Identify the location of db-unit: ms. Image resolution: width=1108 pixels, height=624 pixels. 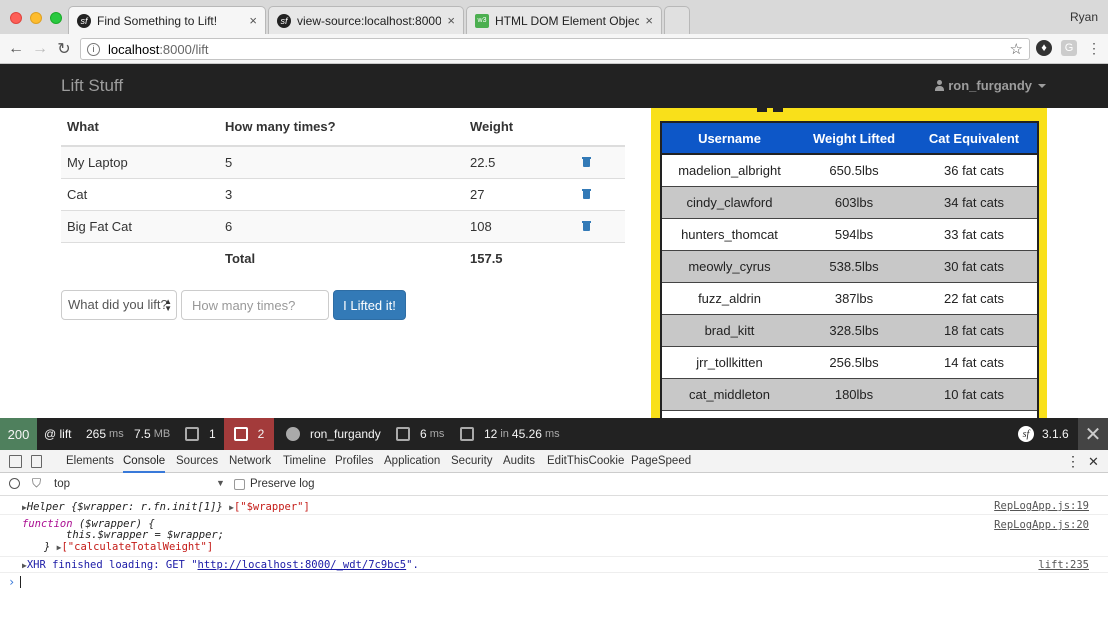
(552, 434).